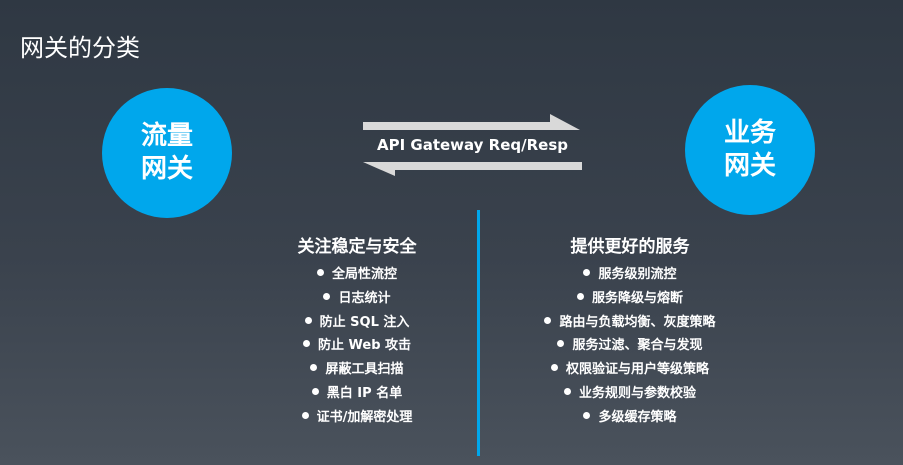 This screenshot has width=903, height=465. What do you see at coordinates (357, 370) in the screenshot?
I see `list-item: 屏蔽工具扫描` at bounding box center [357, 370].